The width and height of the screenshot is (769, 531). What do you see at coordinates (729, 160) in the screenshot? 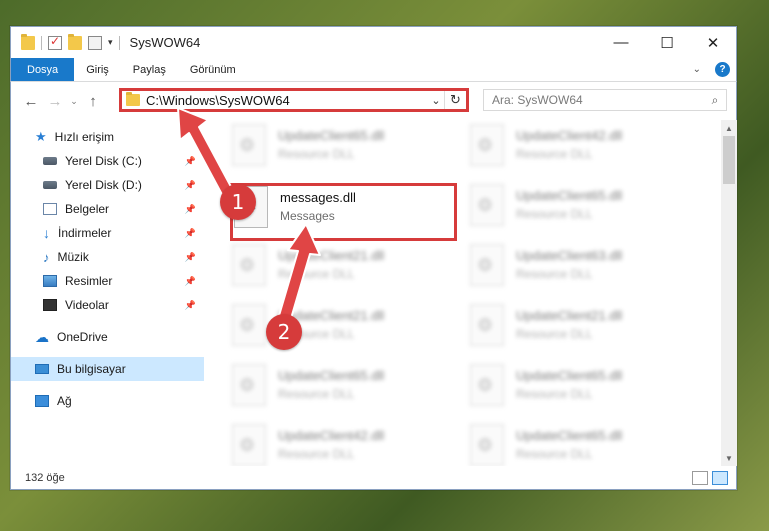
I see `scroll-thumb` at bounding box center [729, 160].